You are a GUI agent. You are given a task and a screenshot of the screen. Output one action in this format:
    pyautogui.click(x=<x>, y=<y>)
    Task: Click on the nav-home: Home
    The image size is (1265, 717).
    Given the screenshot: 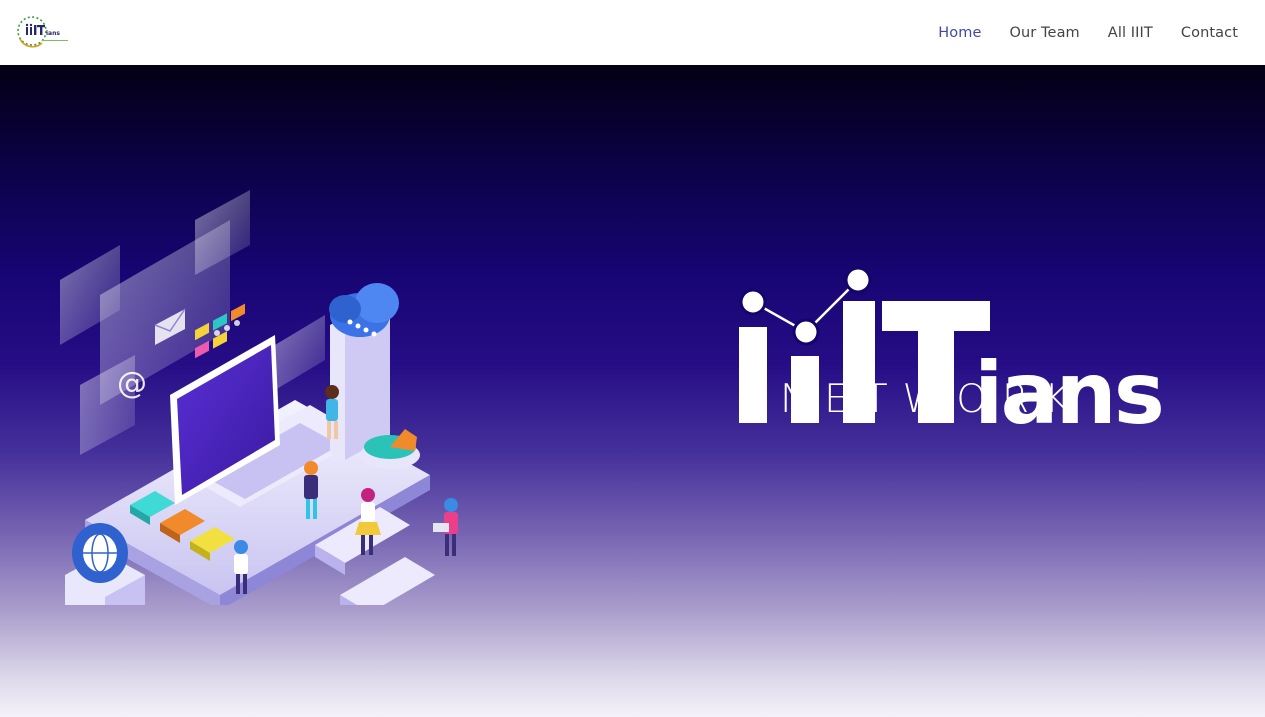 What is the action you would take?
    pyautogui.click(x=959, y=33)
    